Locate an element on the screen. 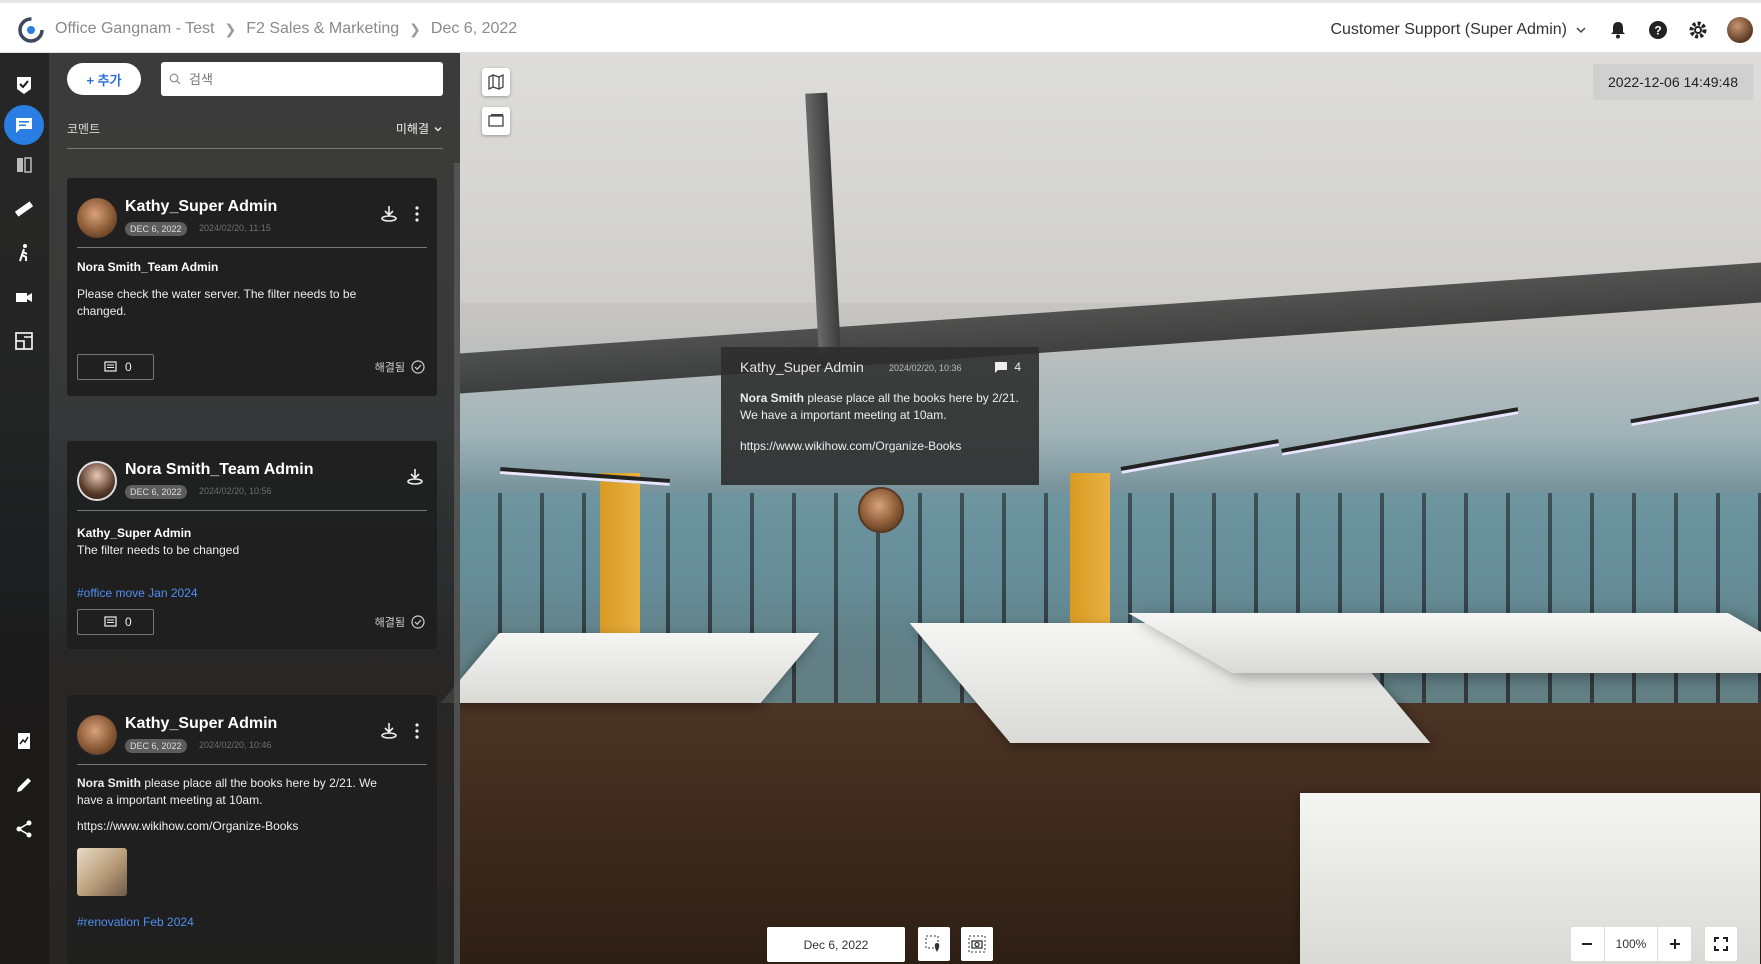 The image size is (1761, 964). gallery-icon is located at coordinates (496, 120).